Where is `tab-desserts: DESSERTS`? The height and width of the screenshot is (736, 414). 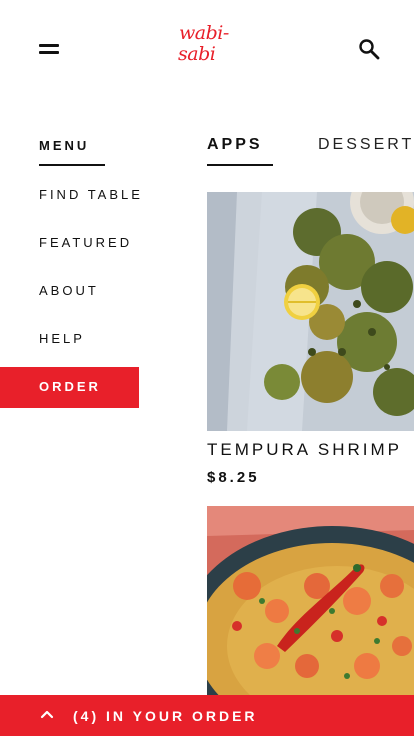 tab-desserts: DESSERTS is located at coordinates (366, 145).